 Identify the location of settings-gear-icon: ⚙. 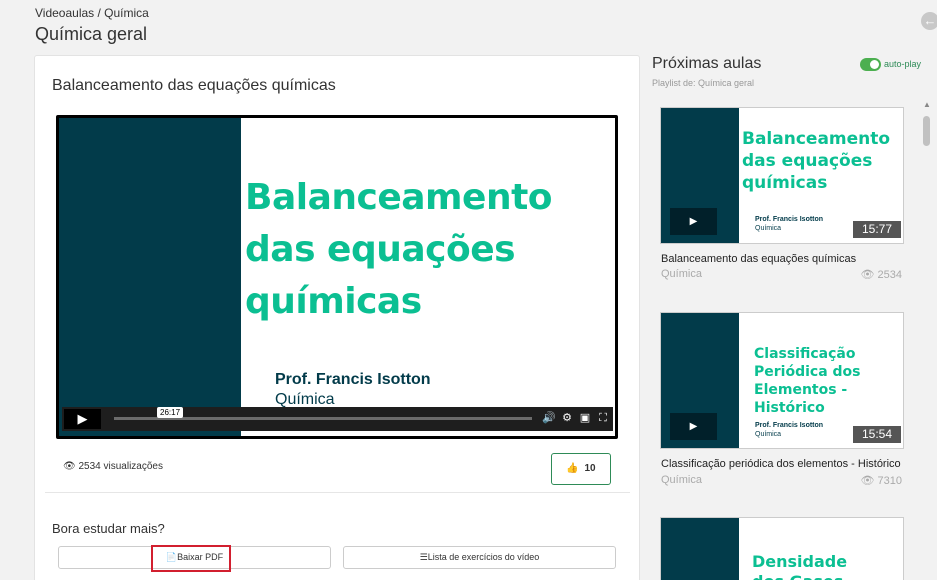
(567, 417).